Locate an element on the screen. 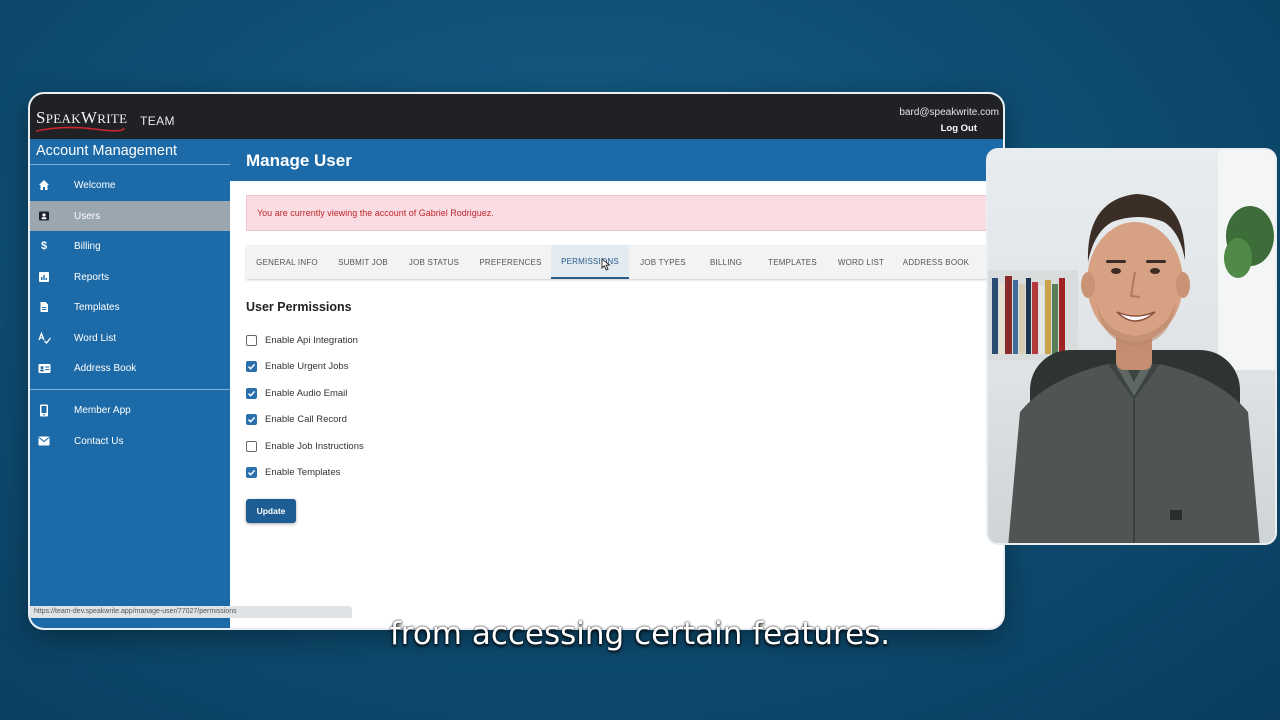 The width and height of the screenshot is (1280, 720). sidebar-item-users: Users is located at coordinates (130, 216).